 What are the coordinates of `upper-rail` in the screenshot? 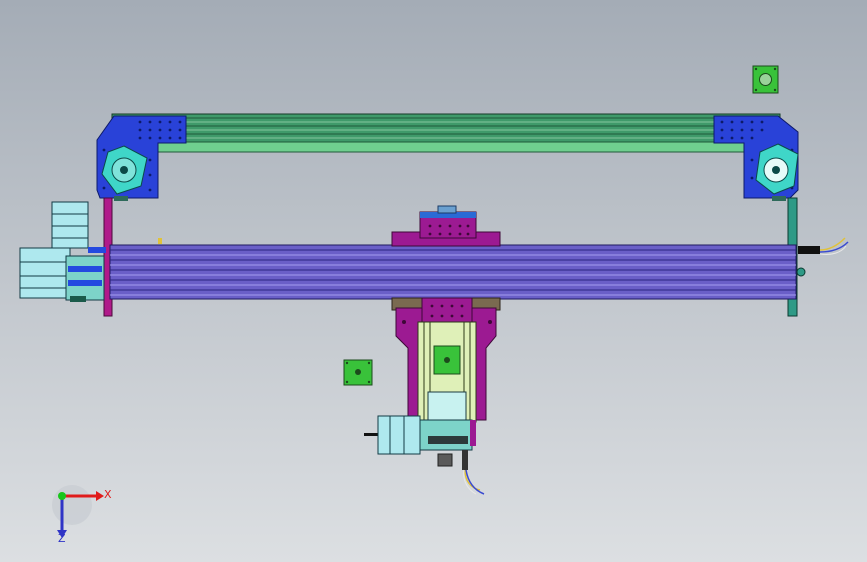 It's located at (446, 133).